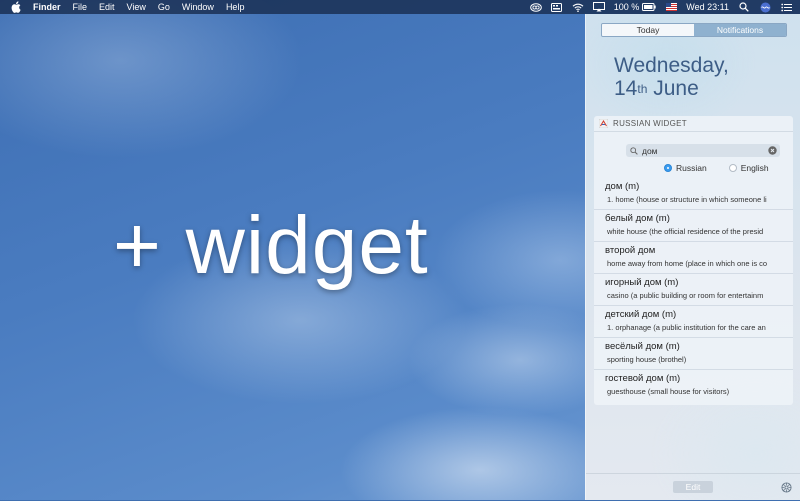  What do you see at coordinates (732, 168) in the screenshot?
I see `radio-english-indicator` at bounding box center [732, 168].